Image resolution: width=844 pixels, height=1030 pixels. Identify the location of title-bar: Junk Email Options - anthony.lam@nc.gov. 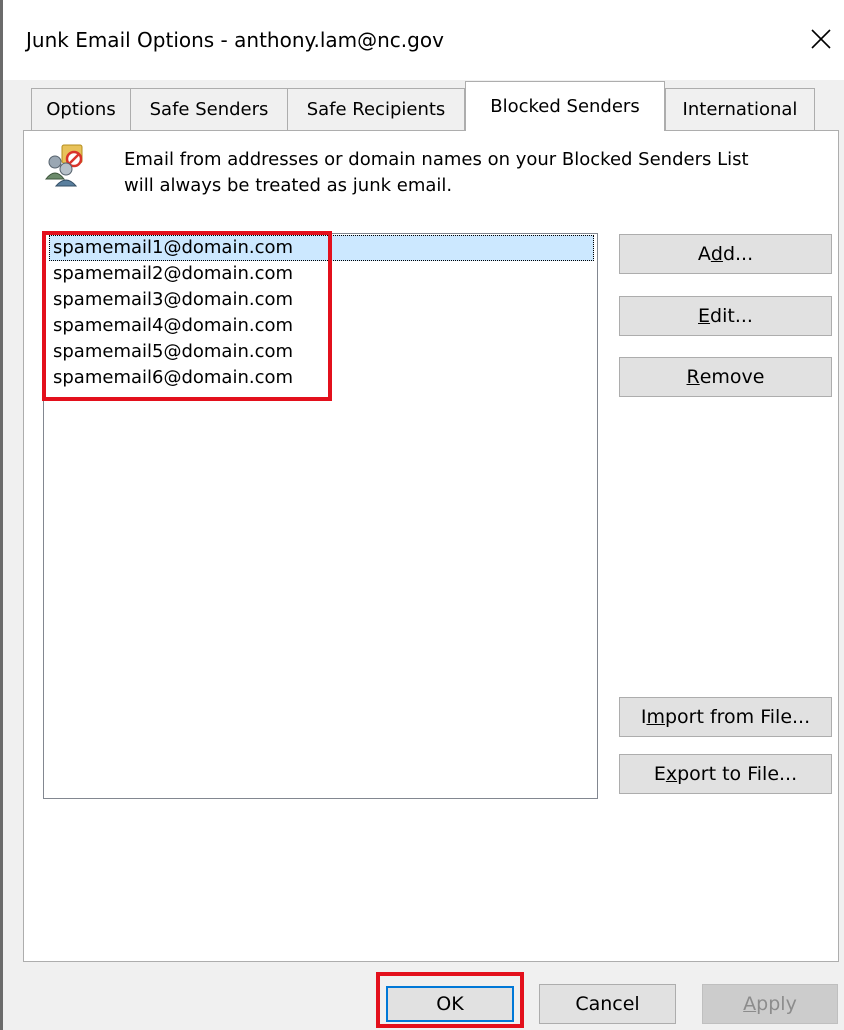
(423, 40).